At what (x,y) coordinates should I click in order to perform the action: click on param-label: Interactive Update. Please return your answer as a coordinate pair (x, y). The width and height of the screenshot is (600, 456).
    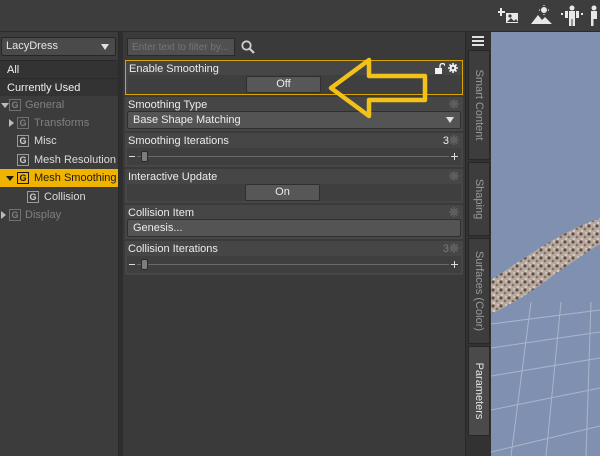
    Looking at the image, I should click on (173, 177).